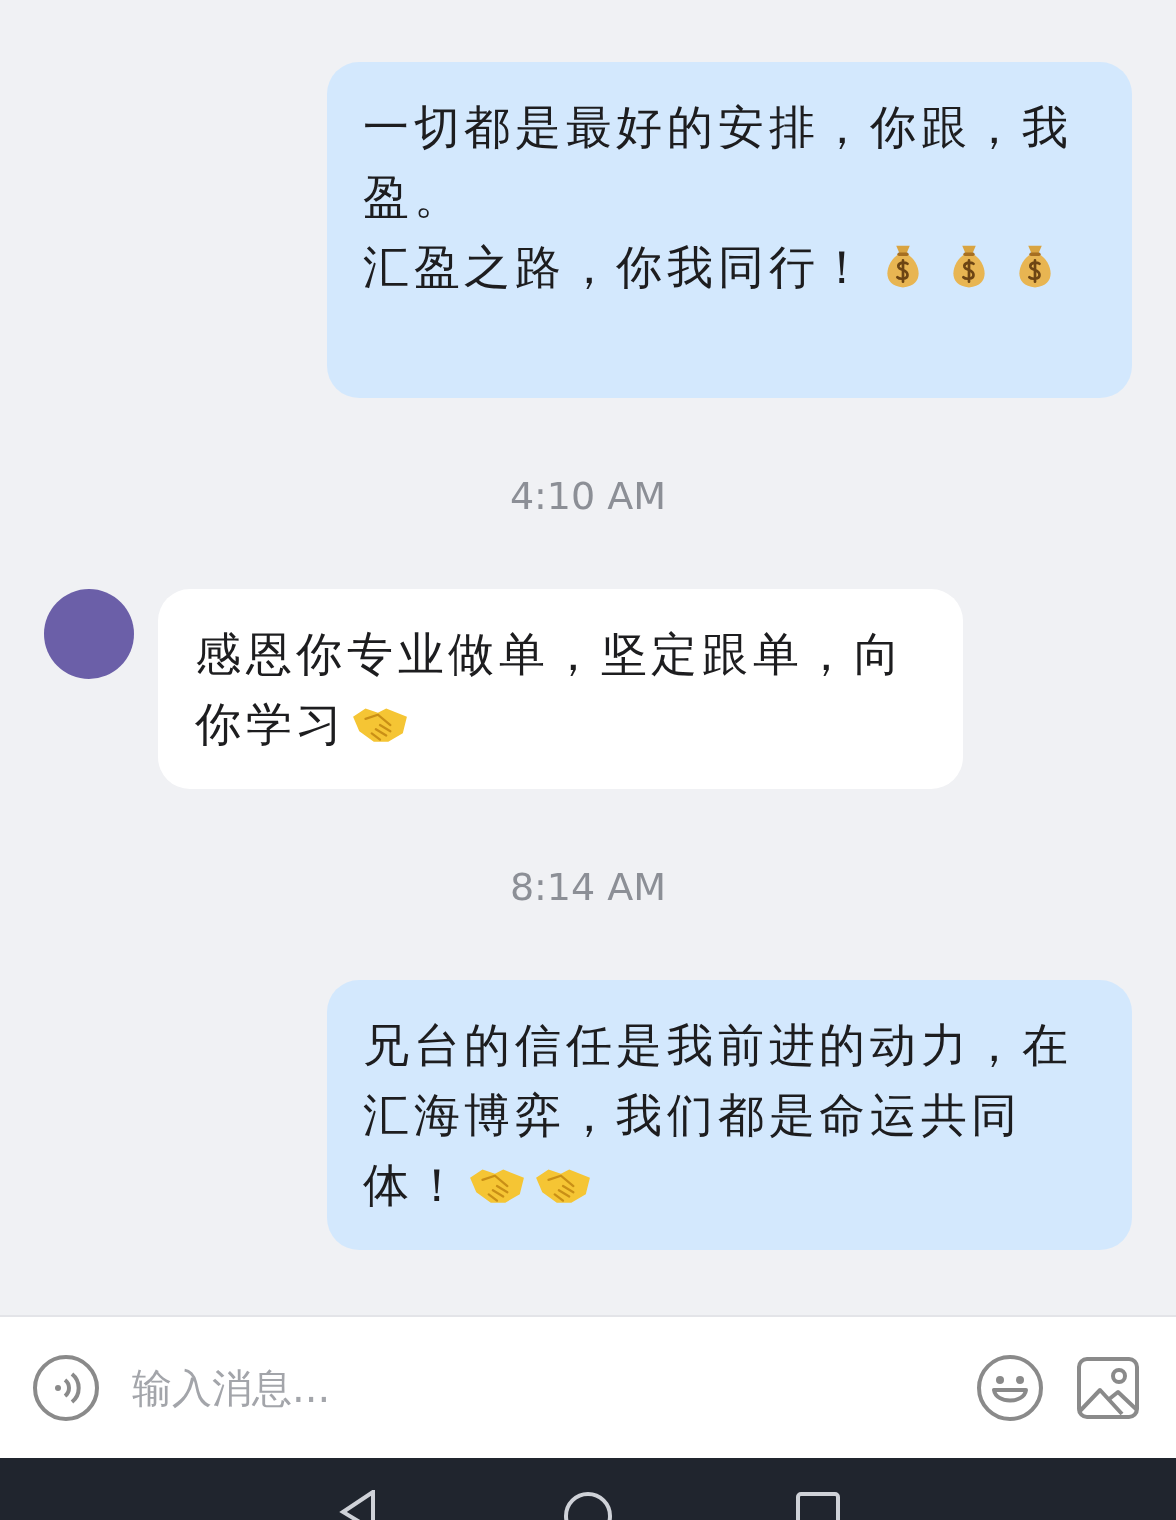  What do you see at coordinates (718, 1115) in the screenshot?
I see `message-text: 兄台的信任是我前进的动力，在汇海博弈，我们都是命运共同体！` at bounding box center [718, 1115].